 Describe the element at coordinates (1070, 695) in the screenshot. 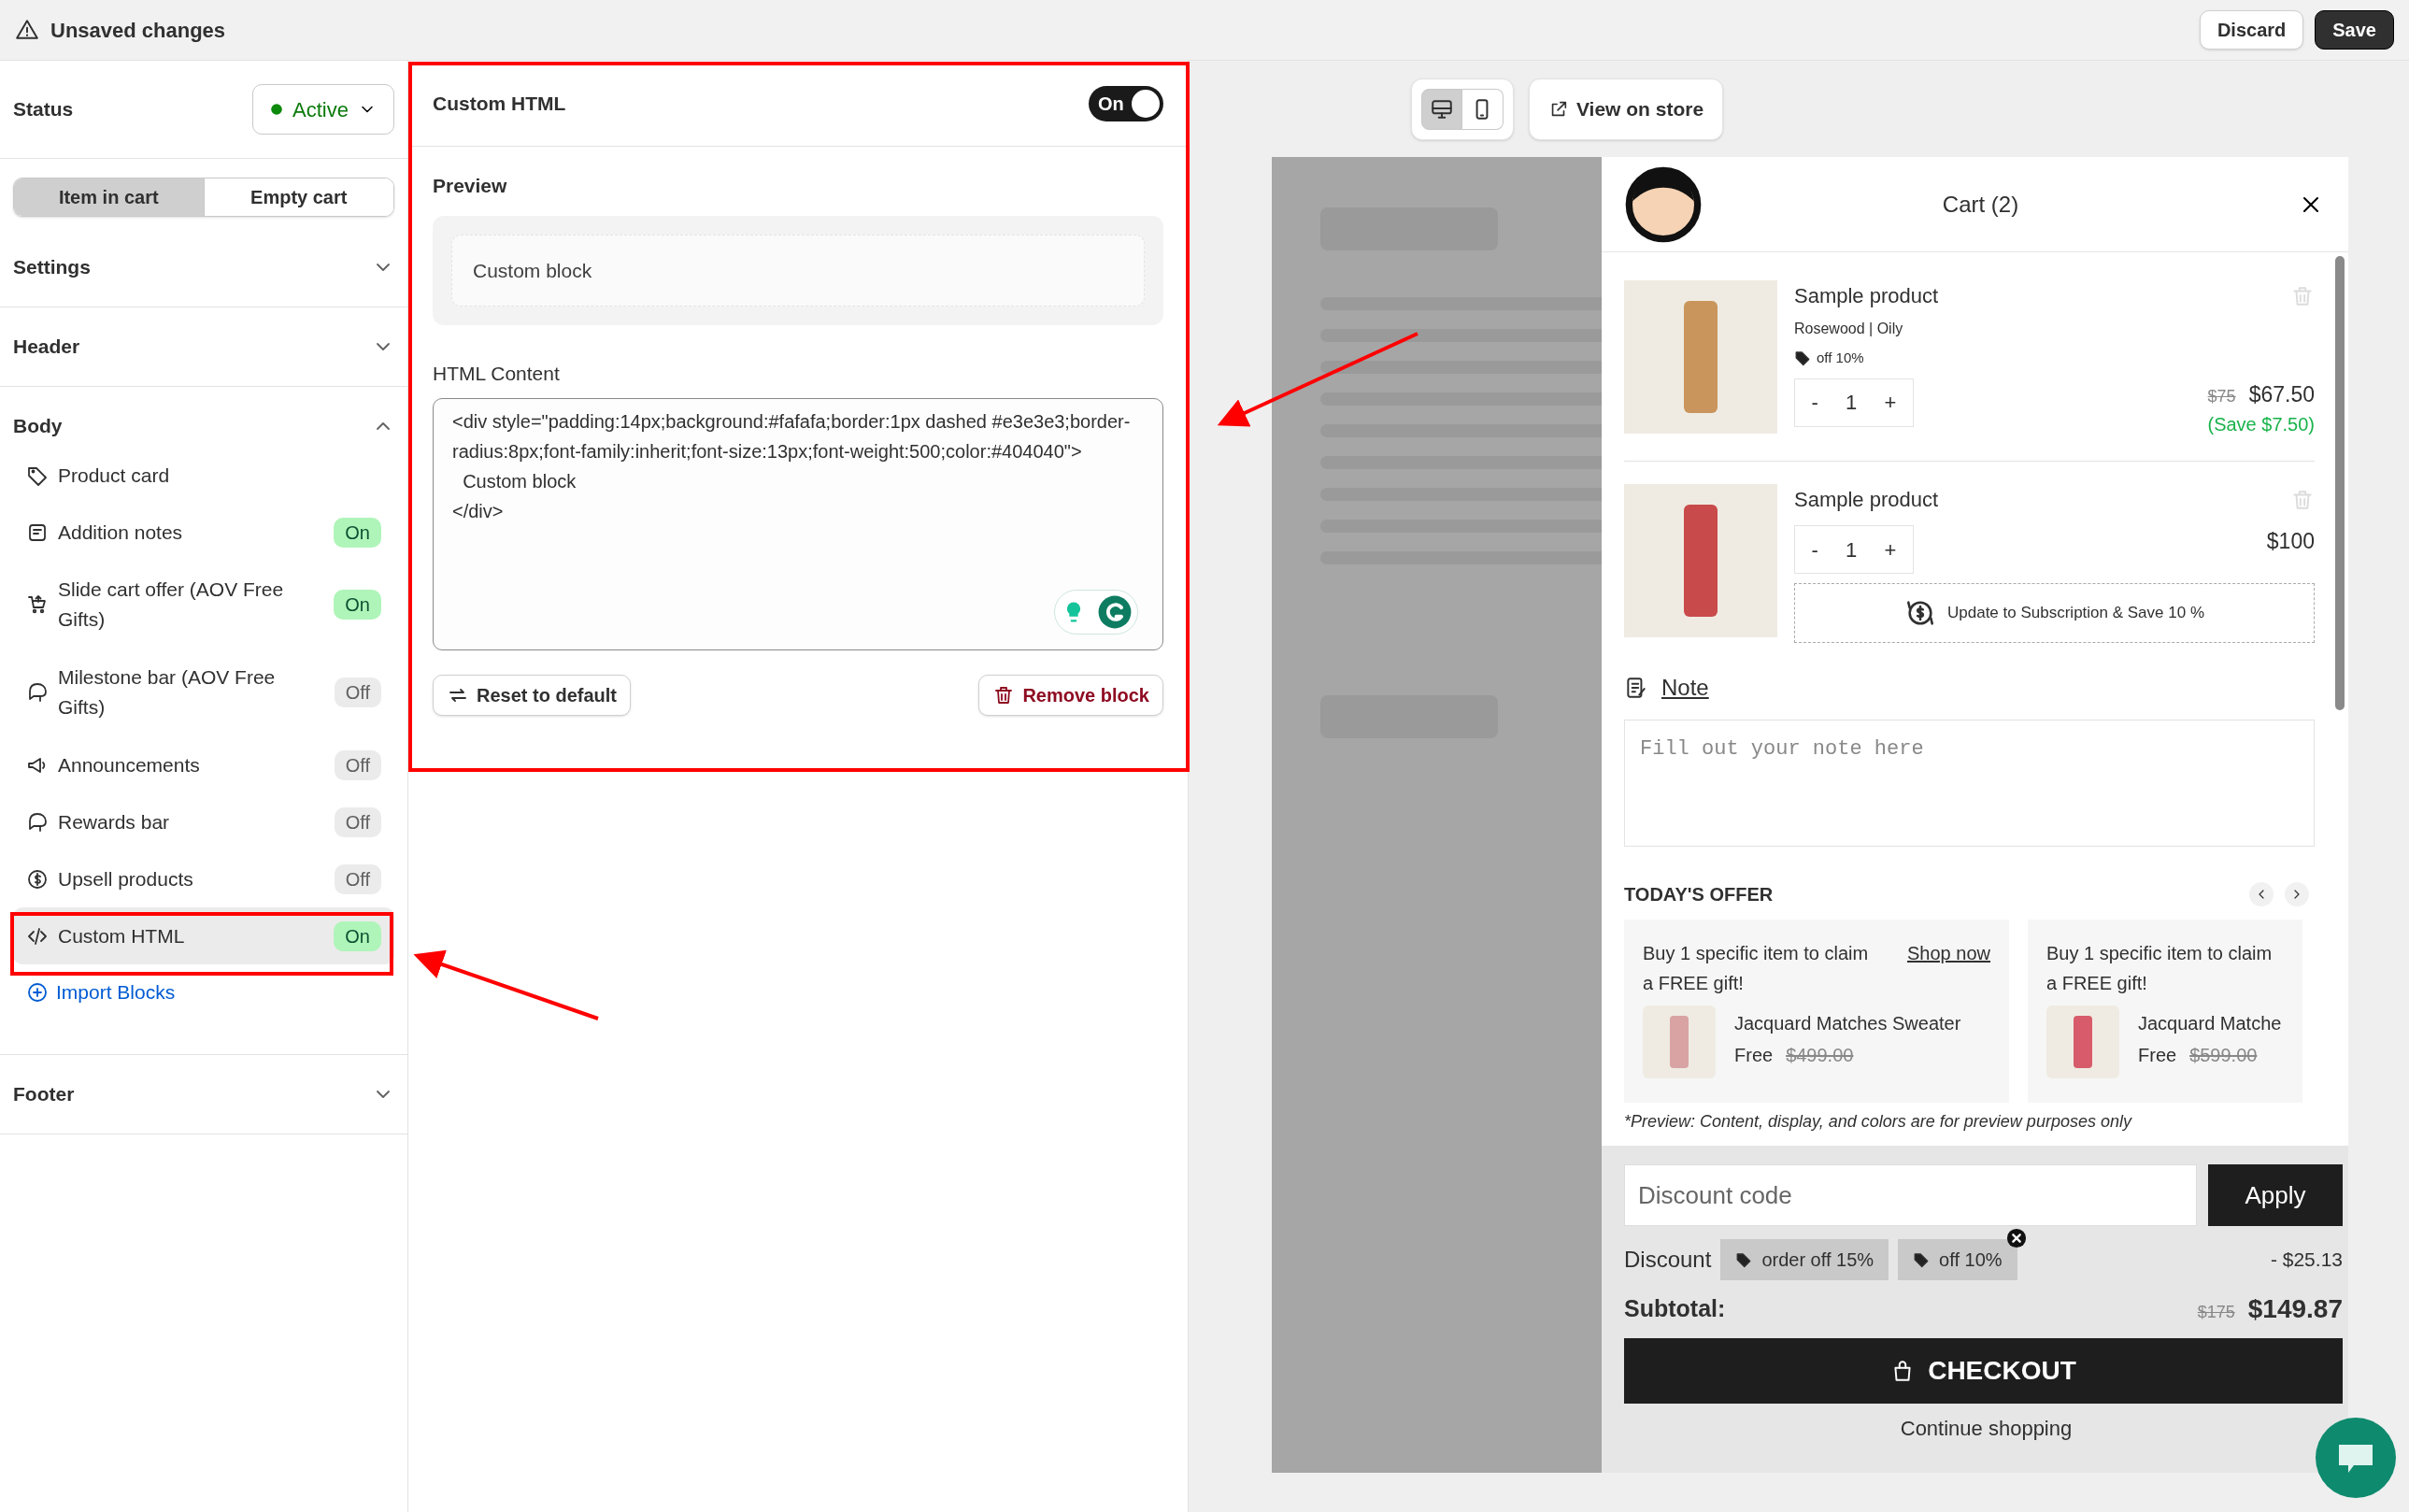

I see `remove-block-button: Remove block` at that location.